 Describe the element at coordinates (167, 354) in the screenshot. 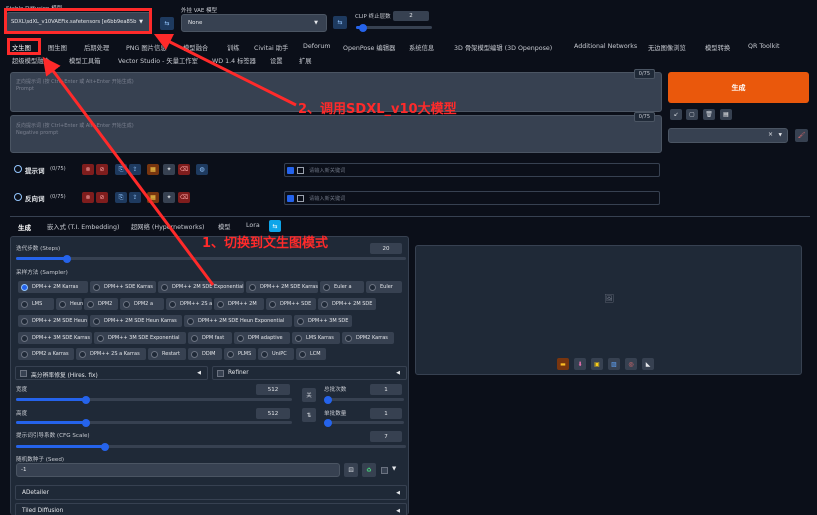

I see `sampler-option: Restart` at that location.